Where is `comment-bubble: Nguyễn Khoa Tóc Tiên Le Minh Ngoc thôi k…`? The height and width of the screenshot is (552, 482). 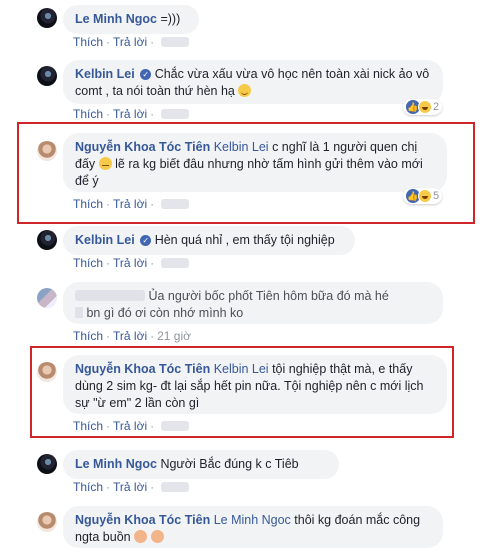 comment-bubble: Nguyễn Khoa Tóc Tiên Le Minh Ngoc thôi k… is located at coordinates (253, 527).